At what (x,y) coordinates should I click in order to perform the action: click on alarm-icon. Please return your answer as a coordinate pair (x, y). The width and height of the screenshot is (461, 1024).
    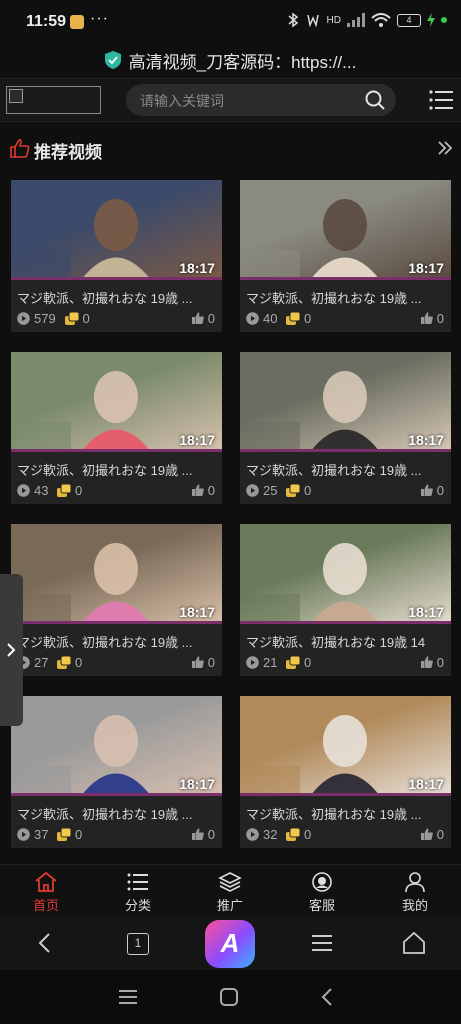
    Looking at the image, I should click on (312, 21).